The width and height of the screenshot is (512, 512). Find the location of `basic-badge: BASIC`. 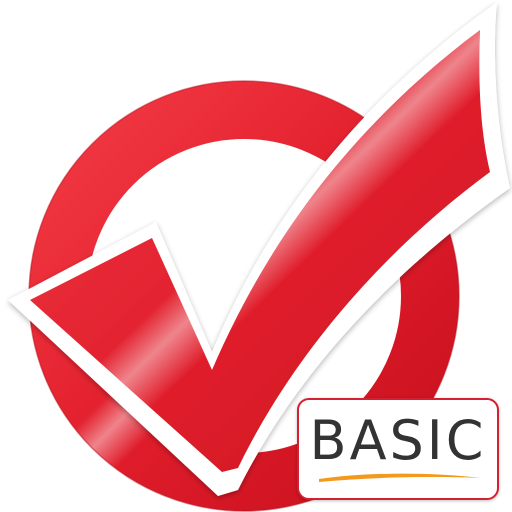

basic-badge: BASIC is located at coordinates (398, 449).